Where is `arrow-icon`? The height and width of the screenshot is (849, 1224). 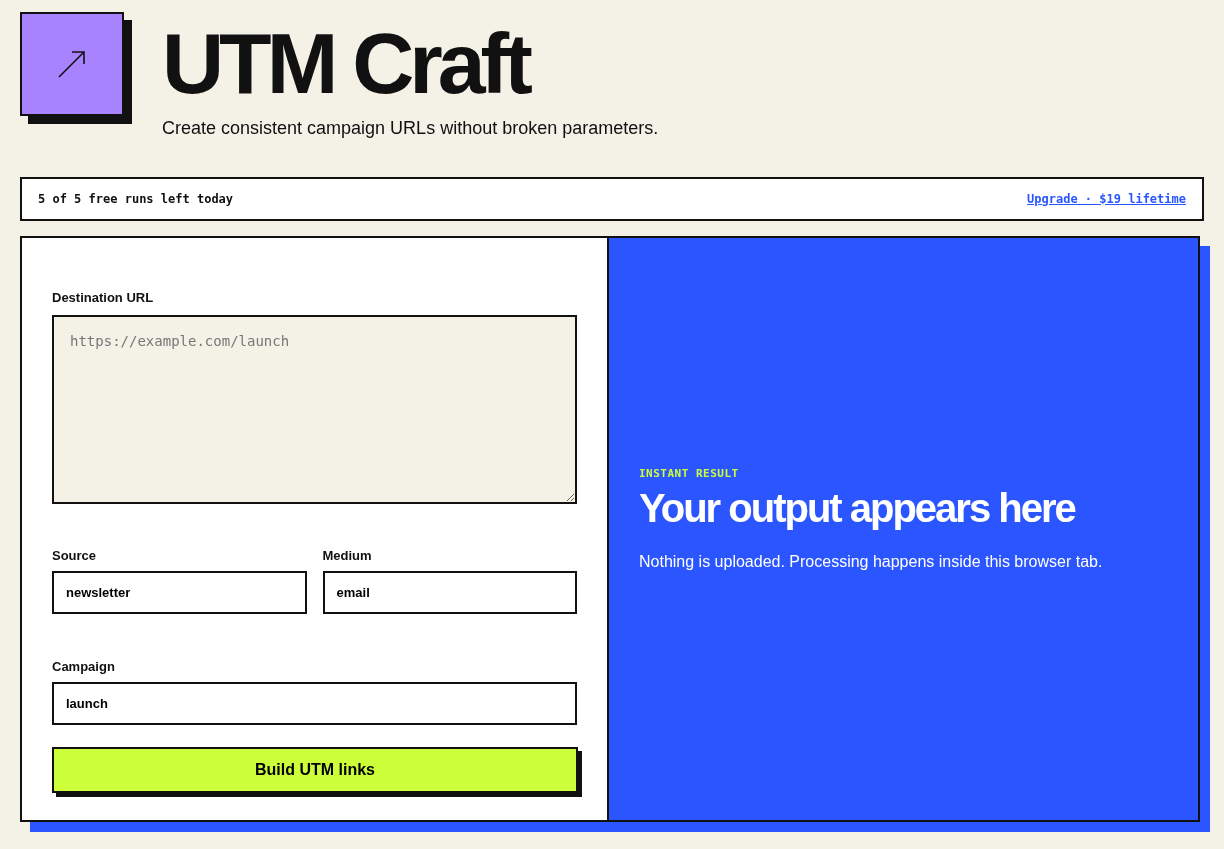
arrow-icon is located at coordinates (72, 64).